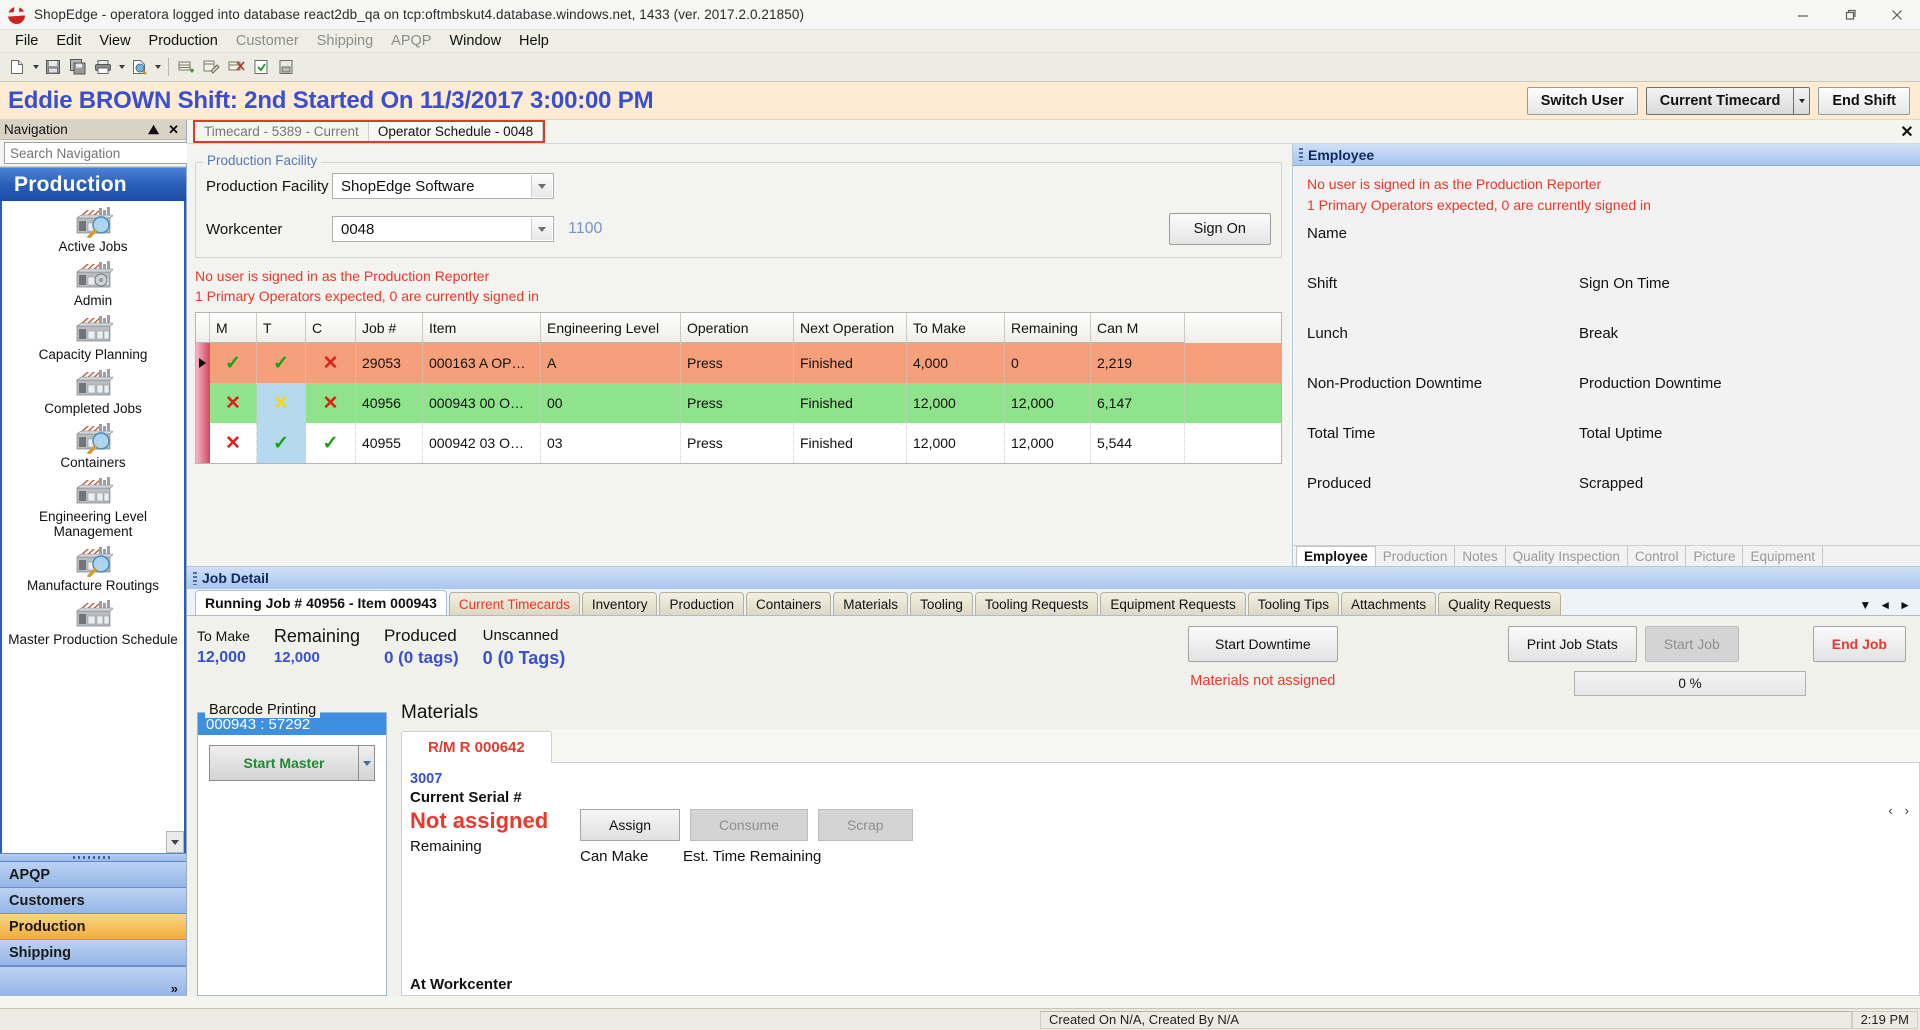 This screenshot has height=1030, width=1920. I want to click on edit-record-icon, so click(211, 67).